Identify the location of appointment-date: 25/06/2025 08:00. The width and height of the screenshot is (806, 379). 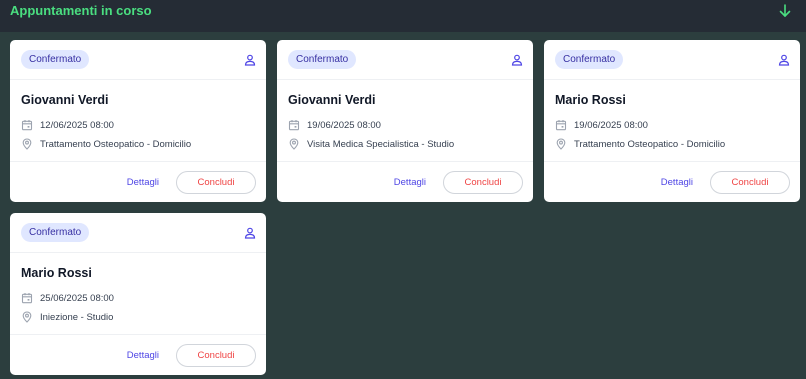
(67, 298).